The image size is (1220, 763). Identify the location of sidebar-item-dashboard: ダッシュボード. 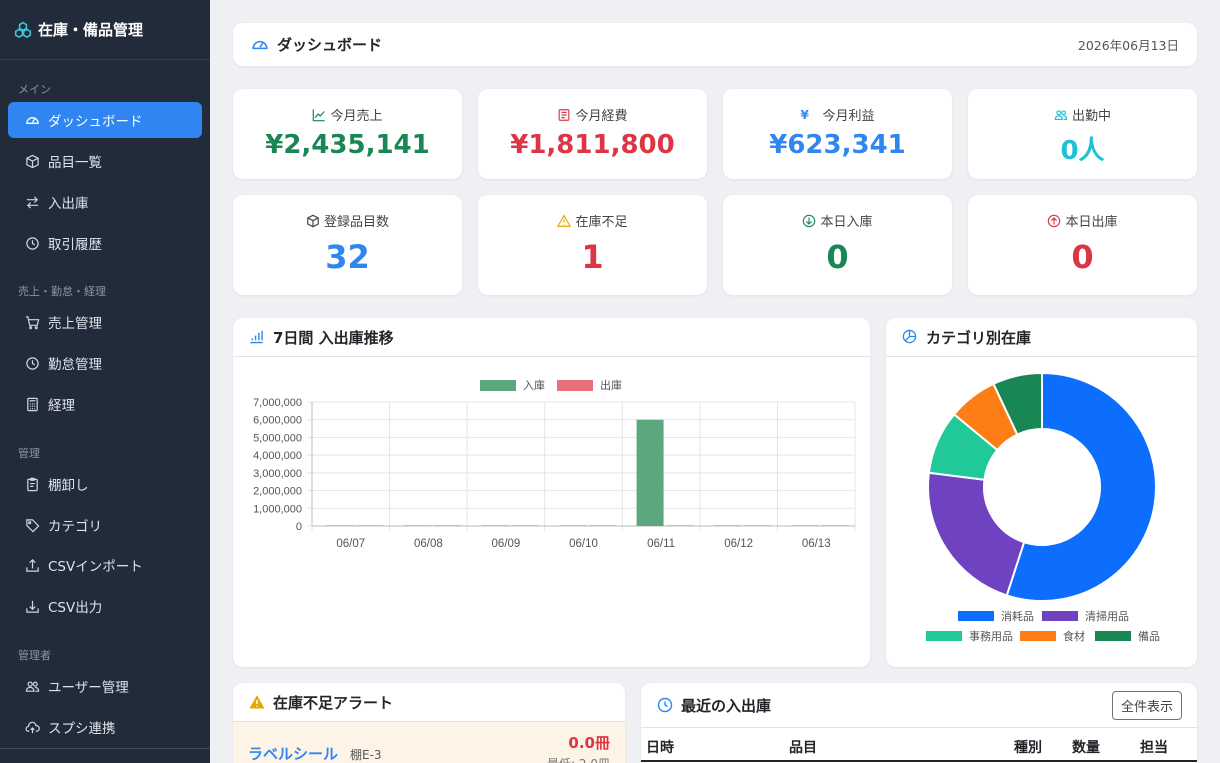
(105, 120).